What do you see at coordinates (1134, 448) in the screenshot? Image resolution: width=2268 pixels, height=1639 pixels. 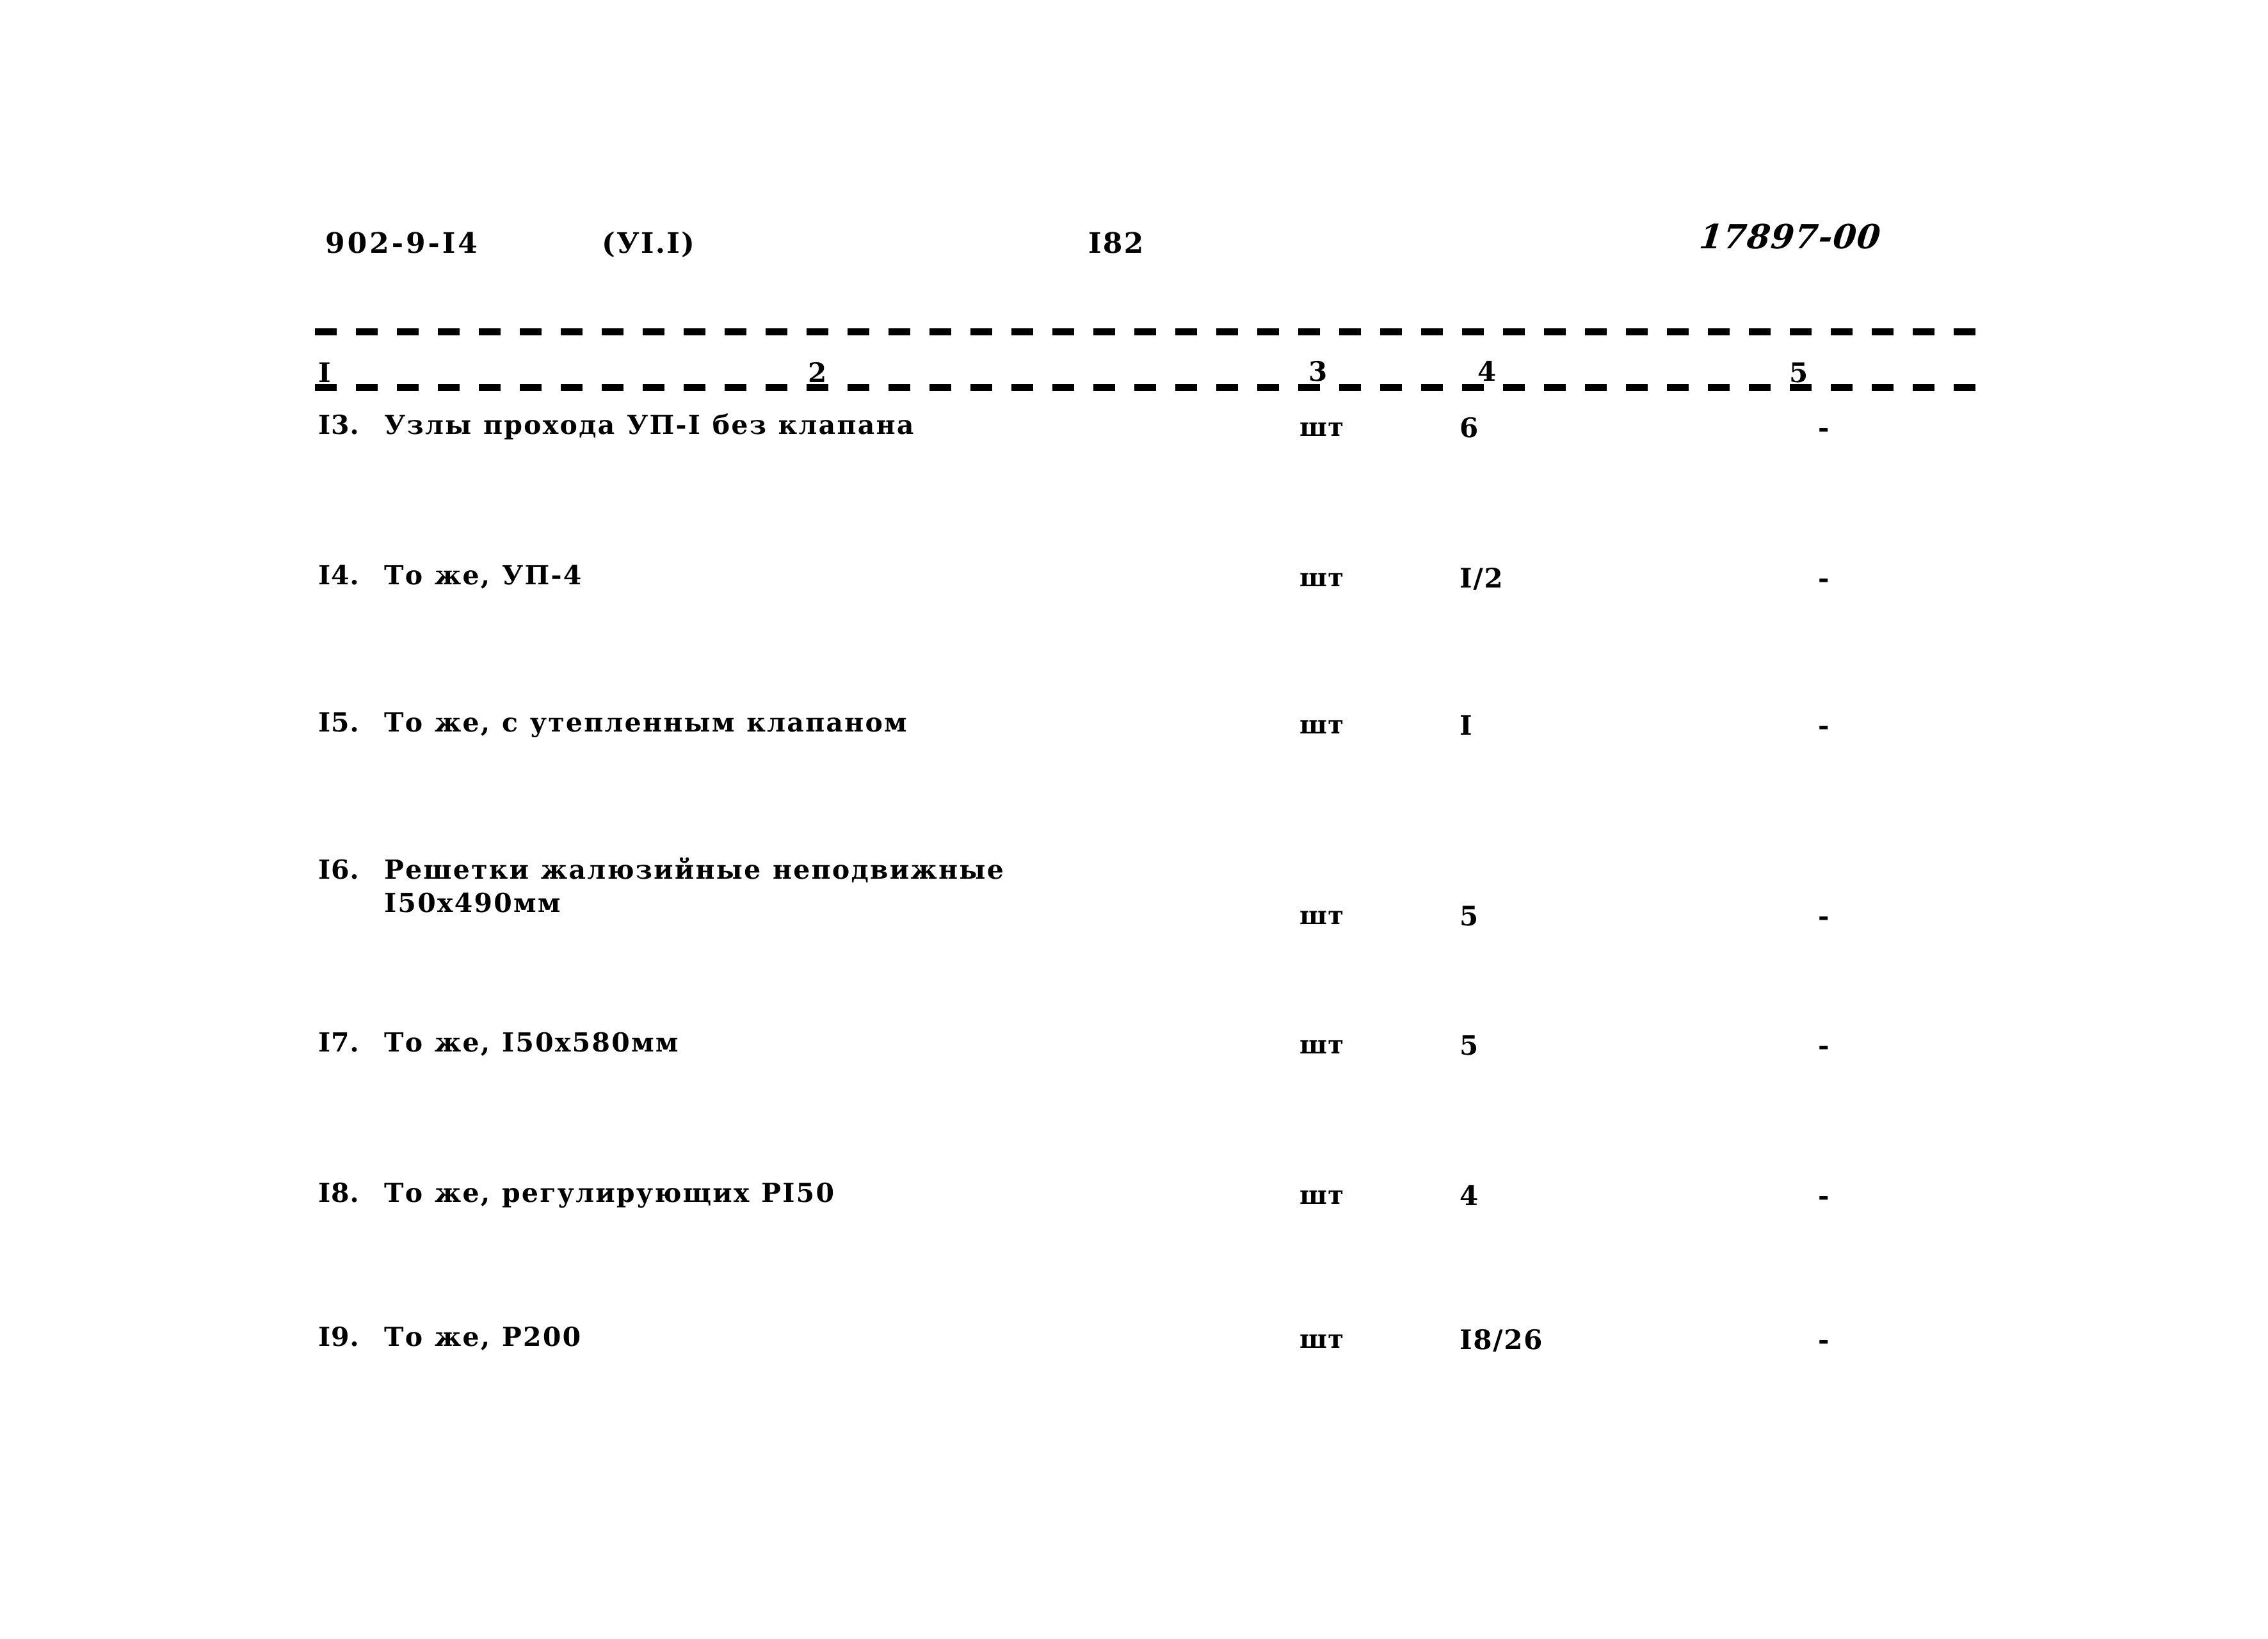 I see `table-row: I3. Узлы прохода УП-I без клапана шт 6 -` at bounding box center [1134, 448].